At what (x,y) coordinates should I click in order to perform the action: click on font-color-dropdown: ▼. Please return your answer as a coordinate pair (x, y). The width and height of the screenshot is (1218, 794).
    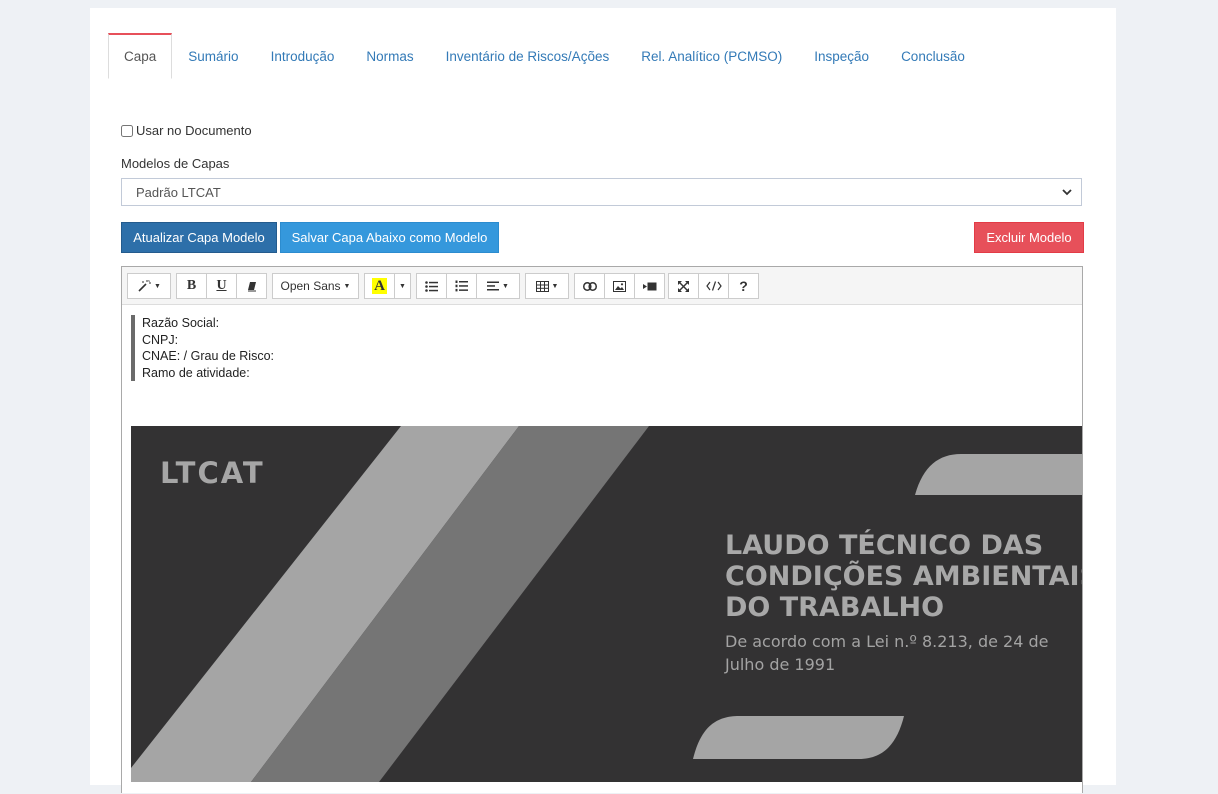
    Looking at the image, I should click on (402, 286).